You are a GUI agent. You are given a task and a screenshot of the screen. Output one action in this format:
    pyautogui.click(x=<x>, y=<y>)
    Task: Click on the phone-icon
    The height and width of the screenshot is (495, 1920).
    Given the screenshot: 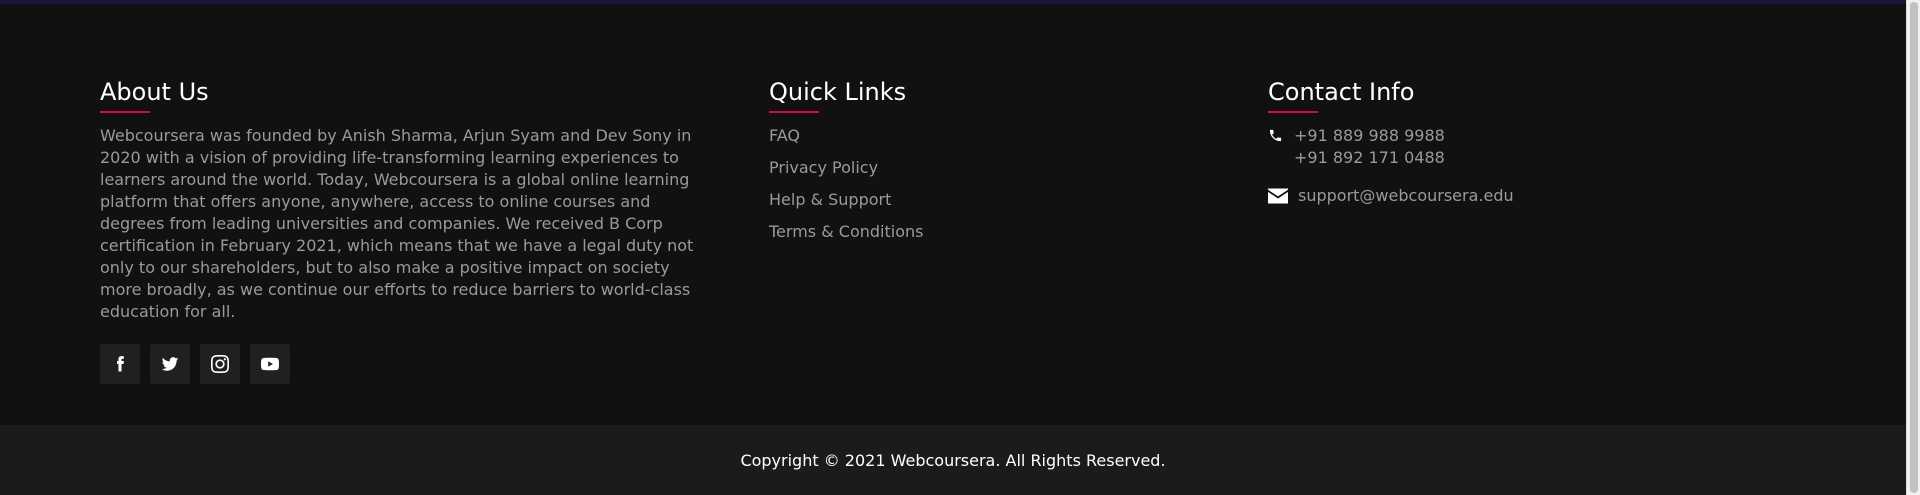 What is the action you would take?
    pyautogui.click(x=1275, y=135)
    